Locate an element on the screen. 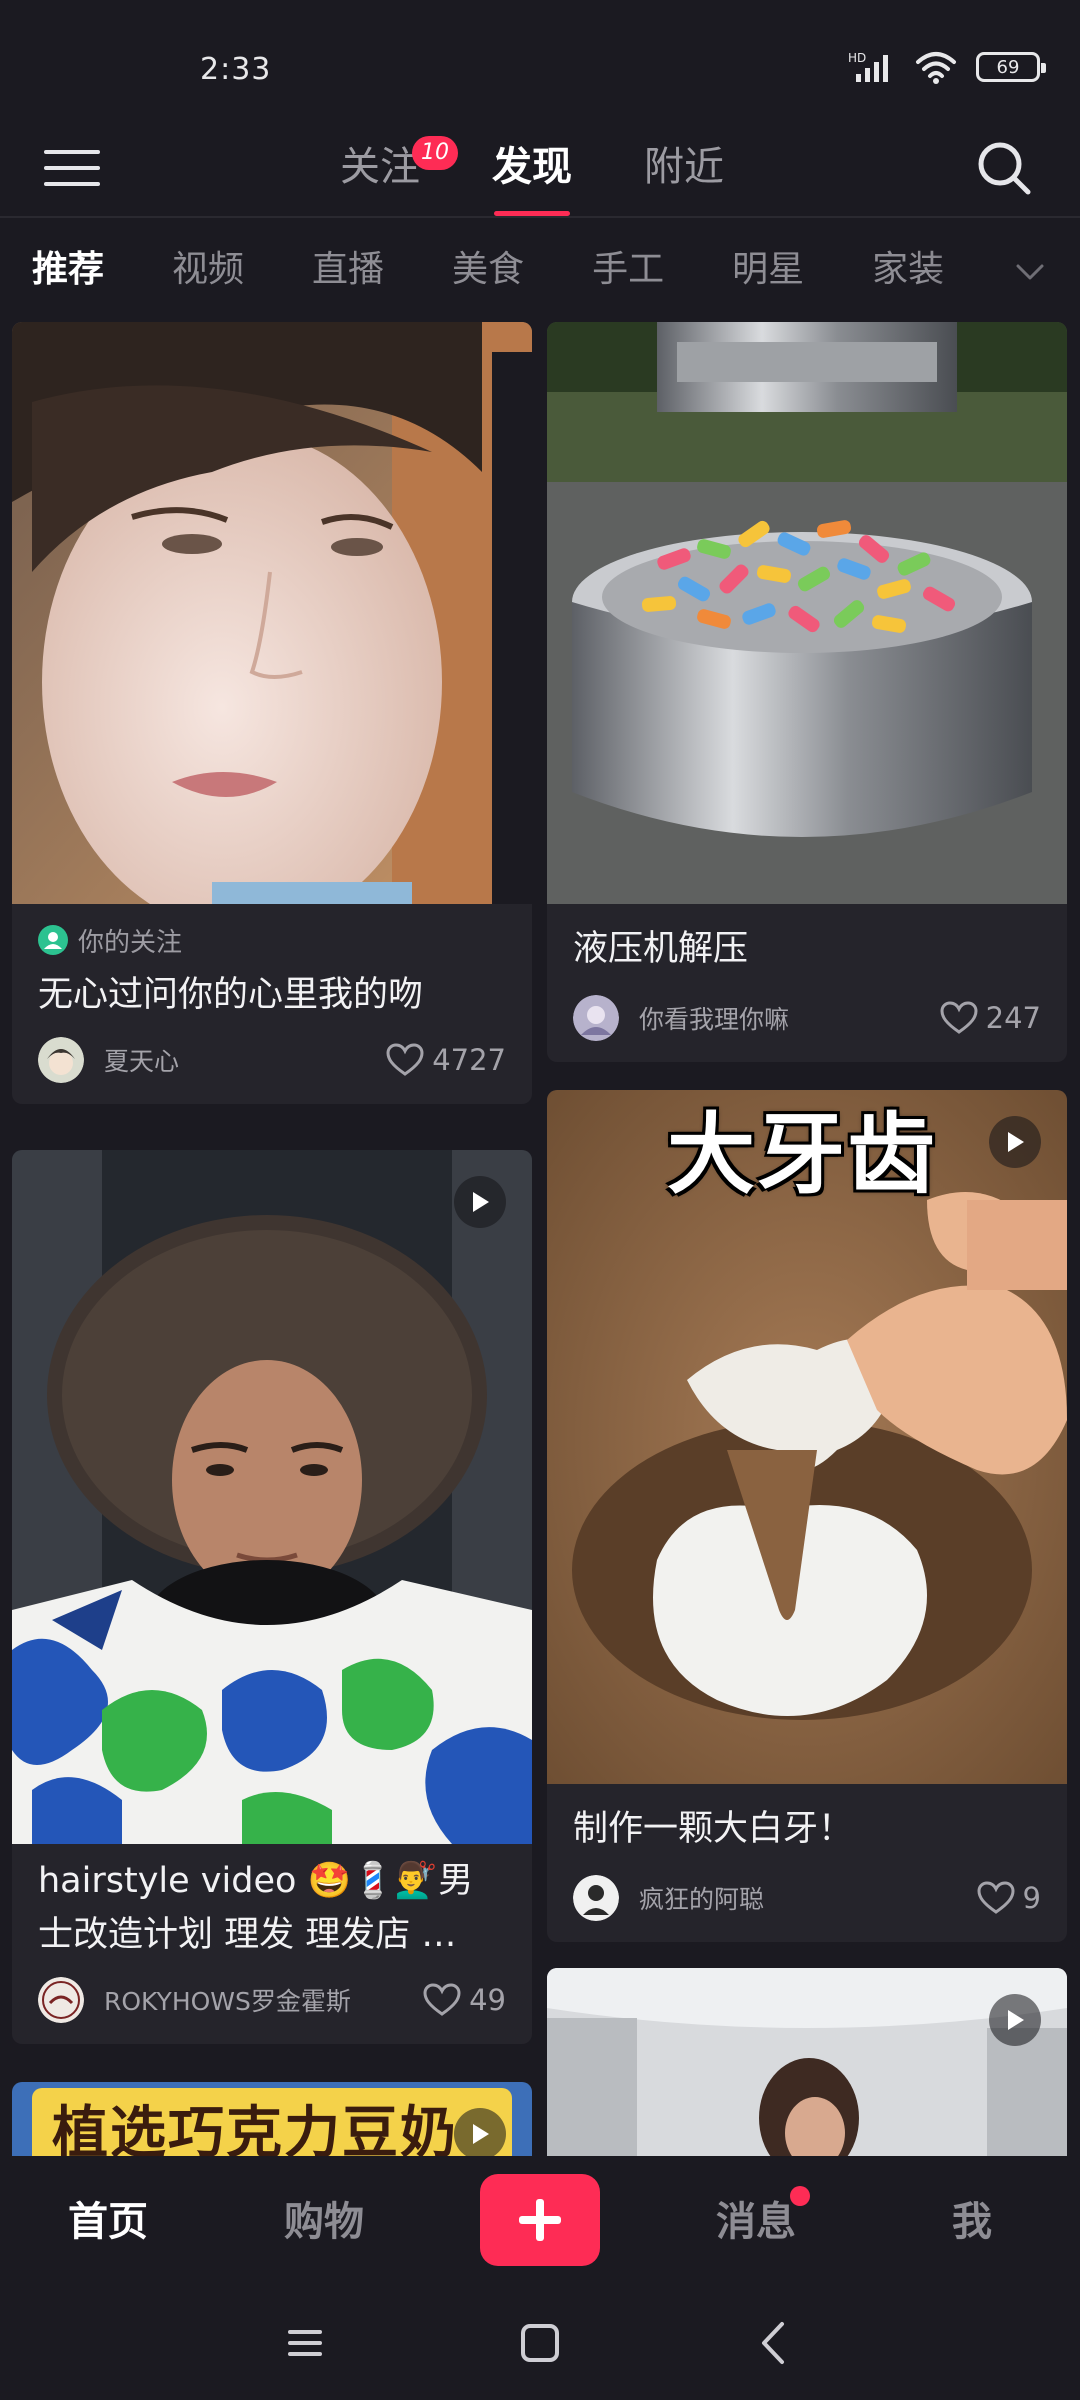 This screenshot has width=1080, height=2400. card-meta: 疯狂的阿聪 9 is located at coordinates (807, 1898).